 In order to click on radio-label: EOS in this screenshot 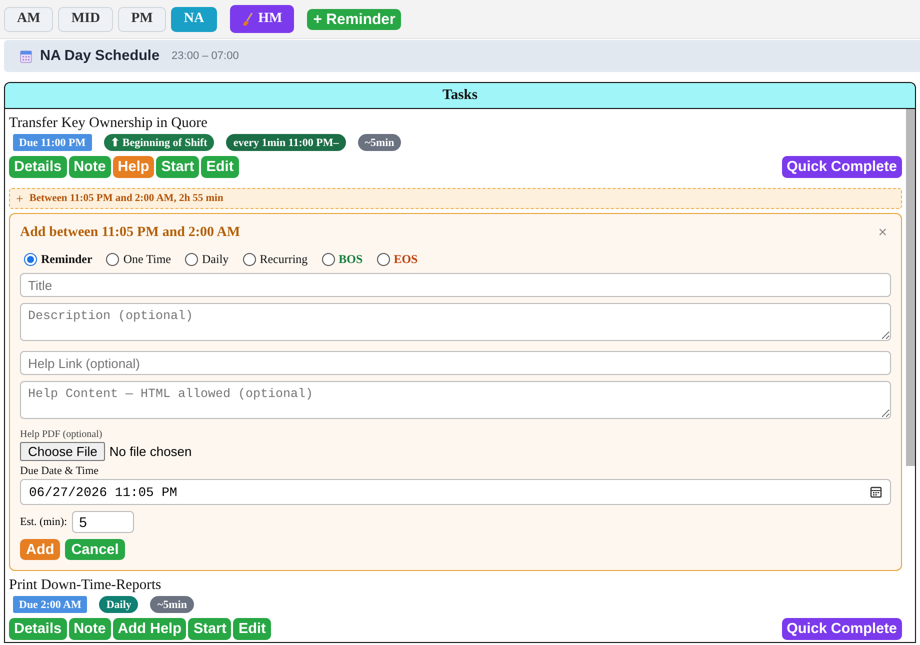, I will do `click(406, 259)`.